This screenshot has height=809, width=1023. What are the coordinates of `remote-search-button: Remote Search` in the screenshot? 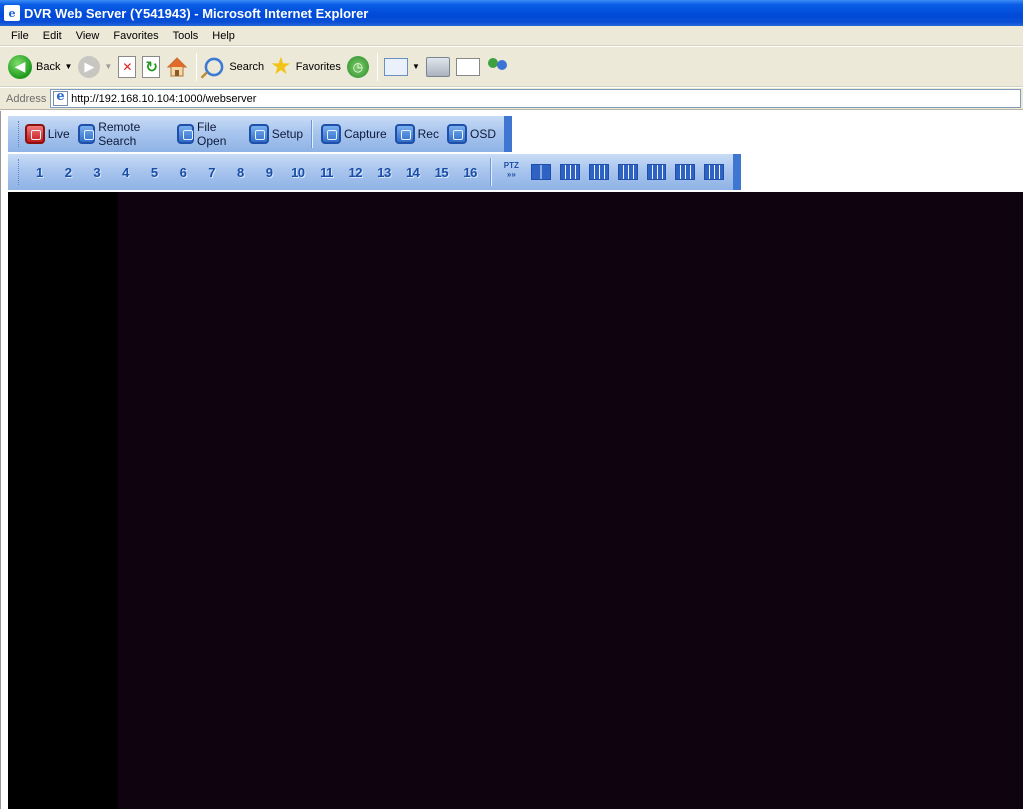 It's located at (123, 134).